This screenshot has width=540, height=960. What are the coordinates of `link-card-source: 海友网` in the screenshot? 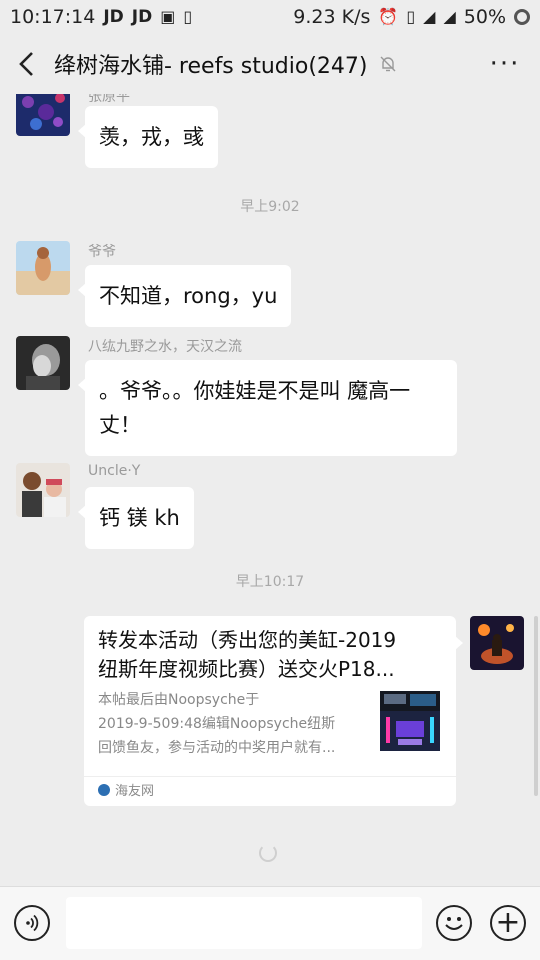 It's located at (126, 789).